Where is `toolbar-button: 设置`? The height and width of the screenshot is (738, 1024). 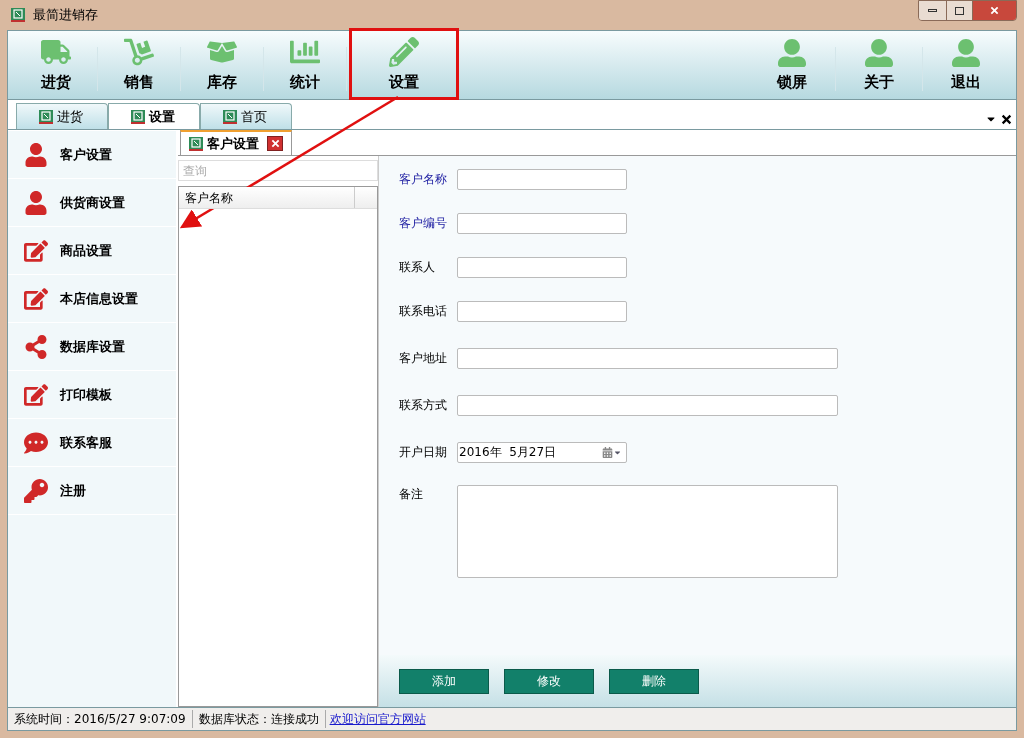
toolbar-button: 设置 is located at coordinates (404, 64).